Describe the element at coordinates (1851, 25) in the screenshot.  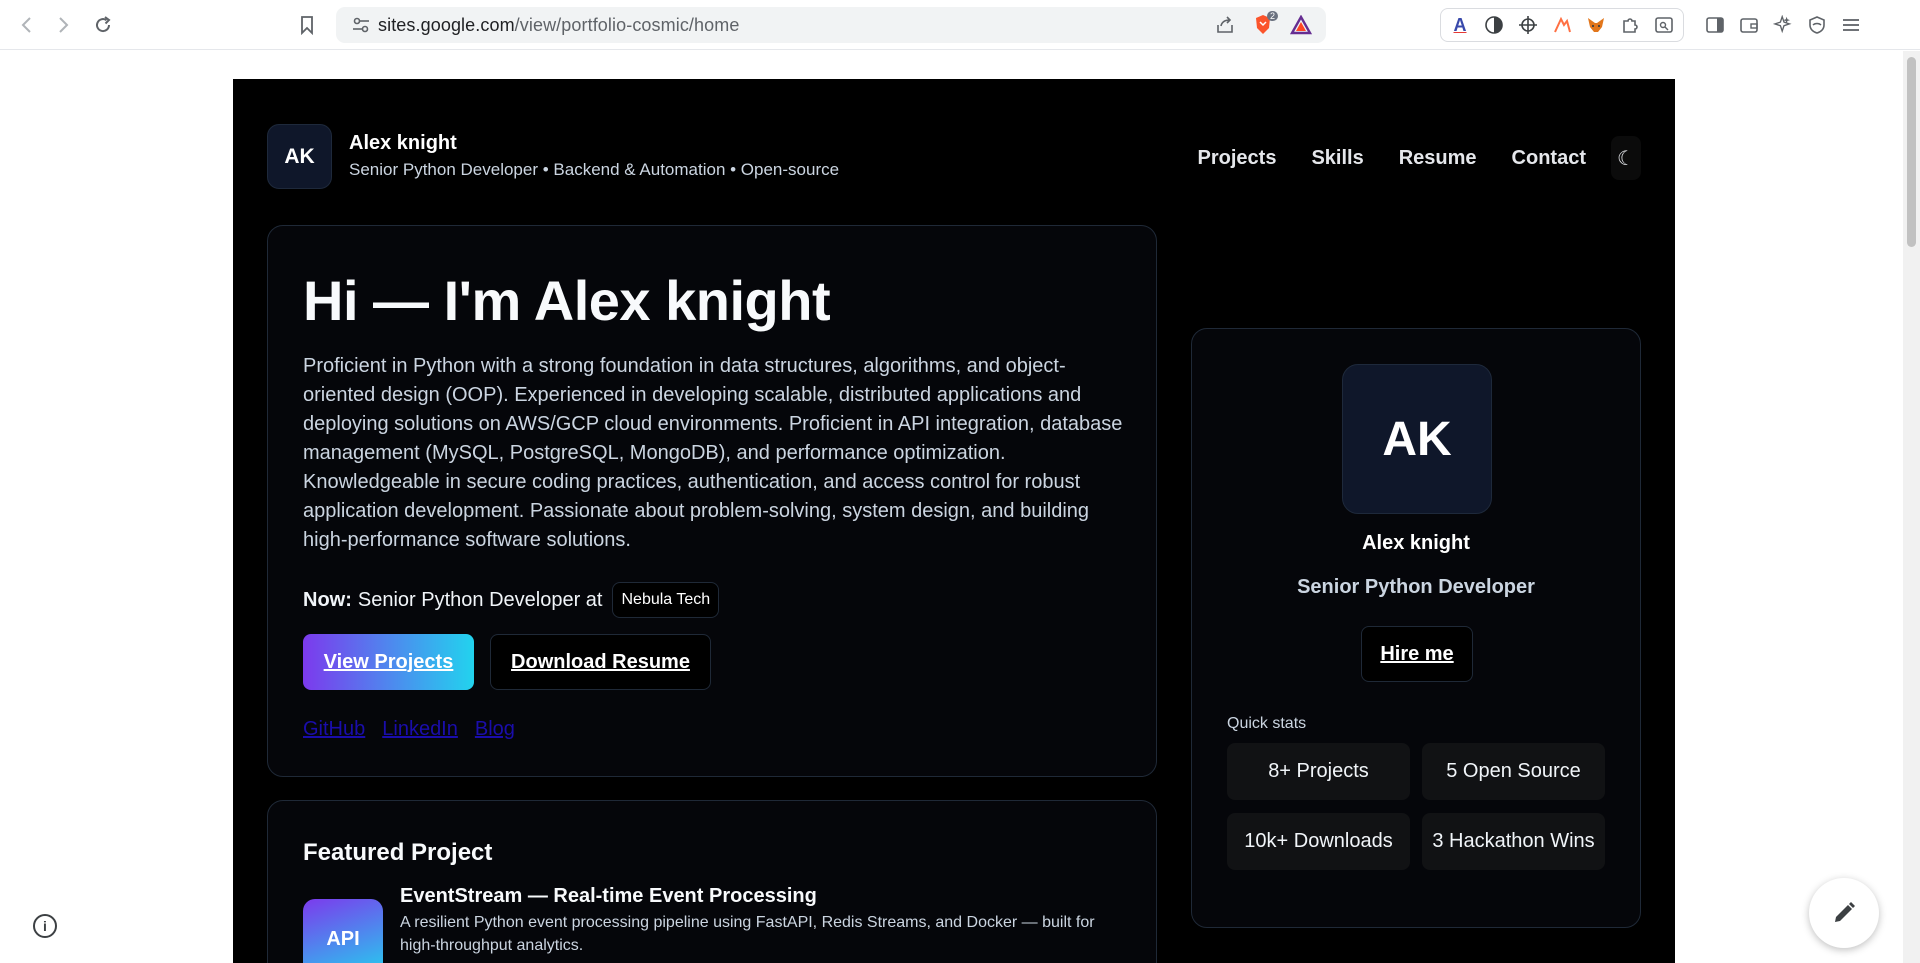
I see `menu-icon` at that location.